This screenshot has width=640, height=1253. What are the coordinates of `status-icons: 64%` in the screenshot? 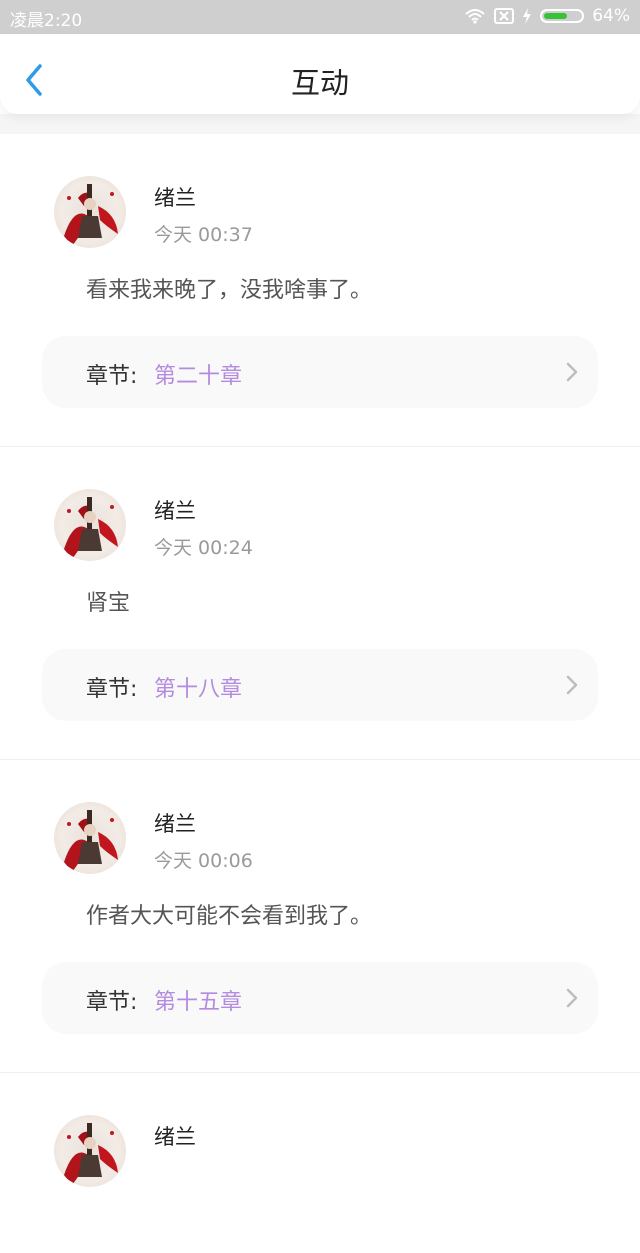 It's located at (547, 16).